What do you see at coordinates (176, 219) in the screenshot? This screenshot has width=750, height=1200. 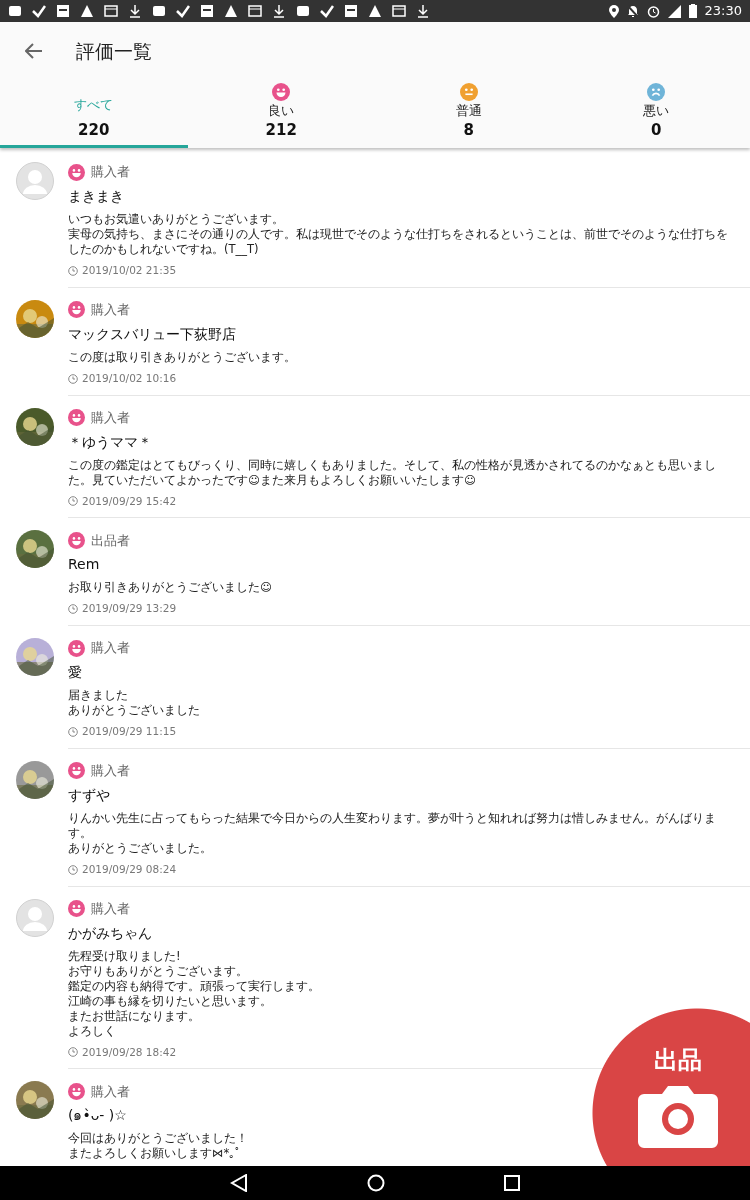 I see `review-comment-line: いつもお気遣いありがとうございます。` at bounding box center [176, 219].